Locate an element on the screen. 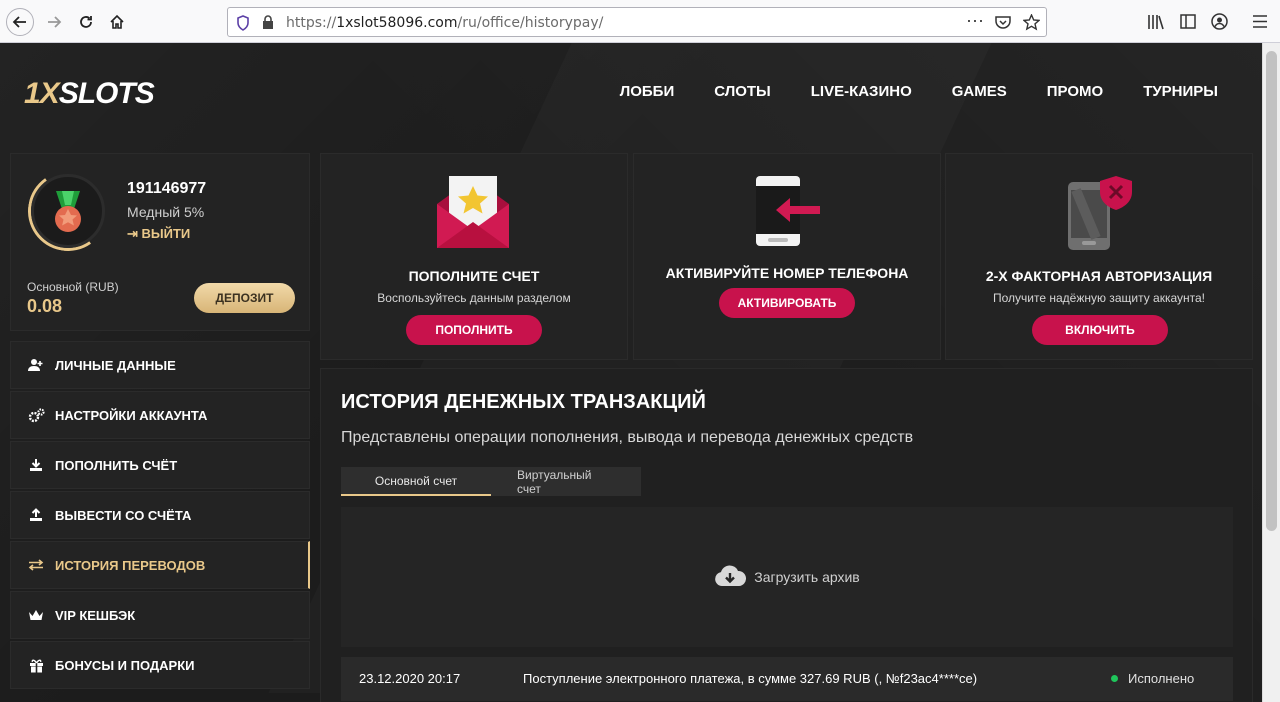 The width and height of the screenshot is (1280, 702). logout-link: ⇥ ВЫЙТИ is located at coordinates (158, 234).